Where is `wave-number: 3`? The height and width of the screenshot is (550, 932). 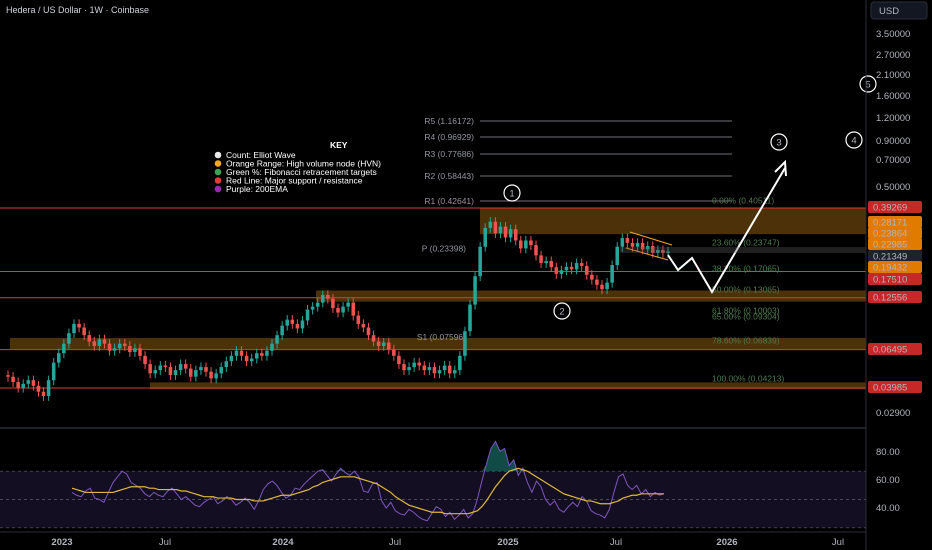 wave-number: 3 is located at coordinates (778, 143).